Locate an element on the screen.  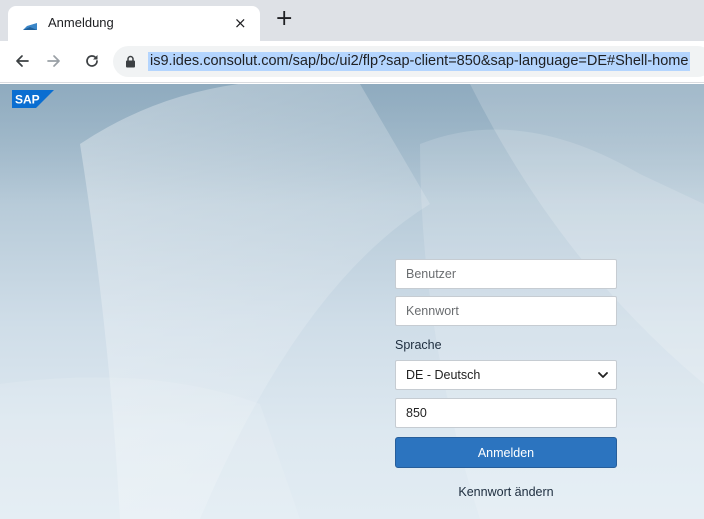
new-tab-icon: + is located at coordinates (284, 19).